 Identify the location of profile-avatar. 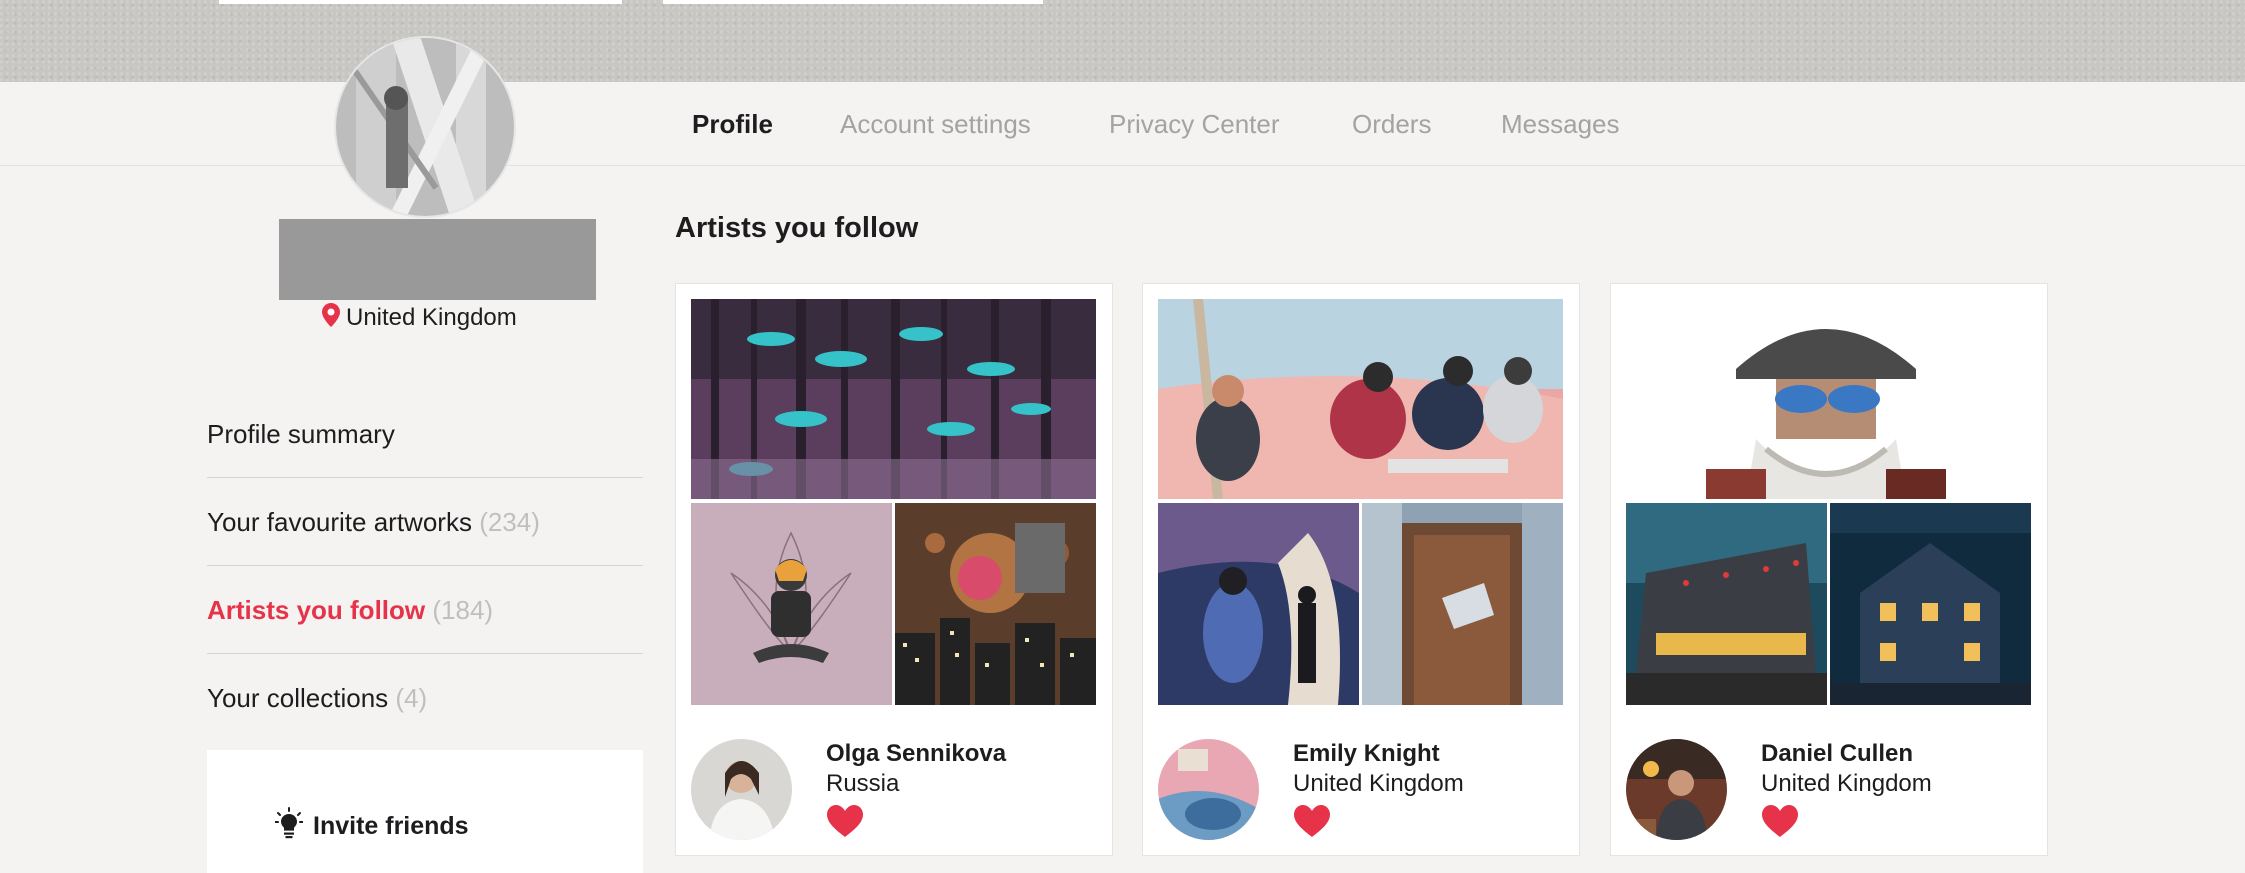
(425, 127).